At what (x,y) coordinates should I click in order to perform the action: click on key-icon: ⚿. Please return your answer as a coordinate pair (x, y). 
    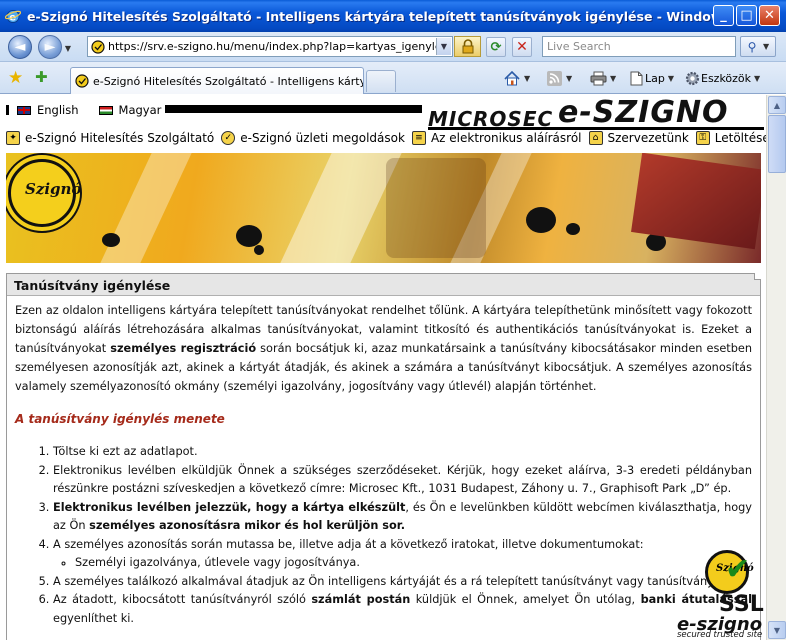
    Looking at the image, I should click on (702, 138).